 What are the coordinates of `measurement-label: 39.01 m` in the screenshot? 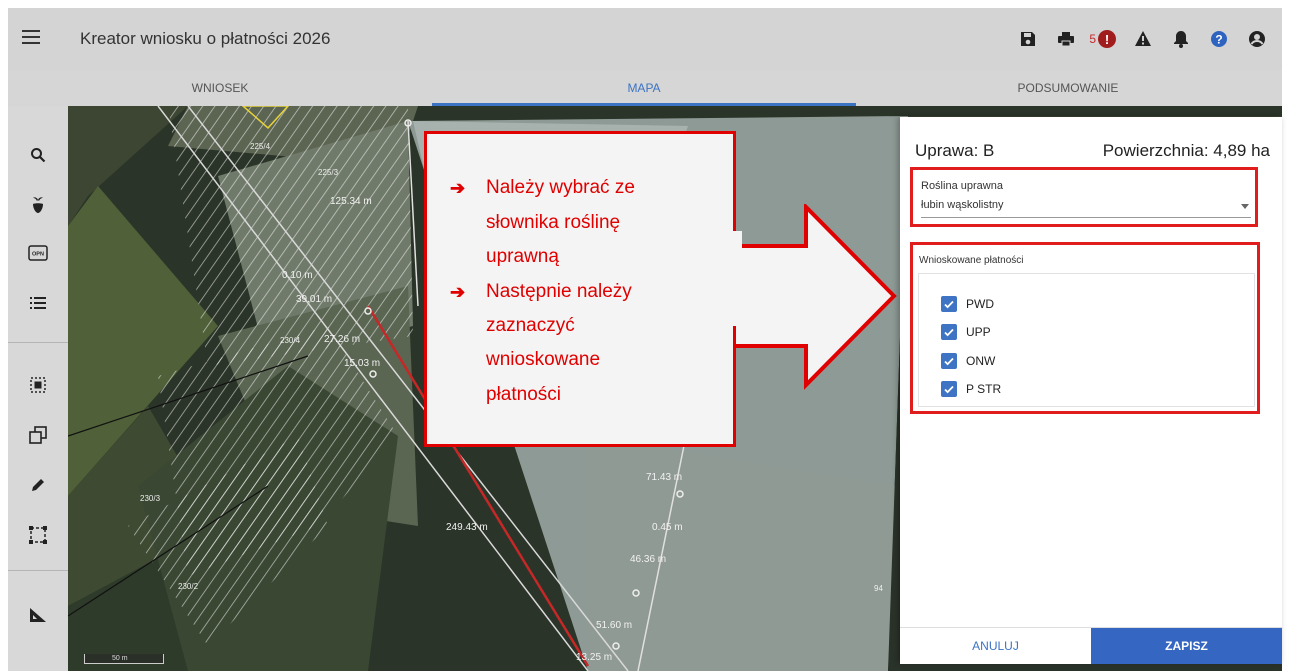 It's located at (314, 299).